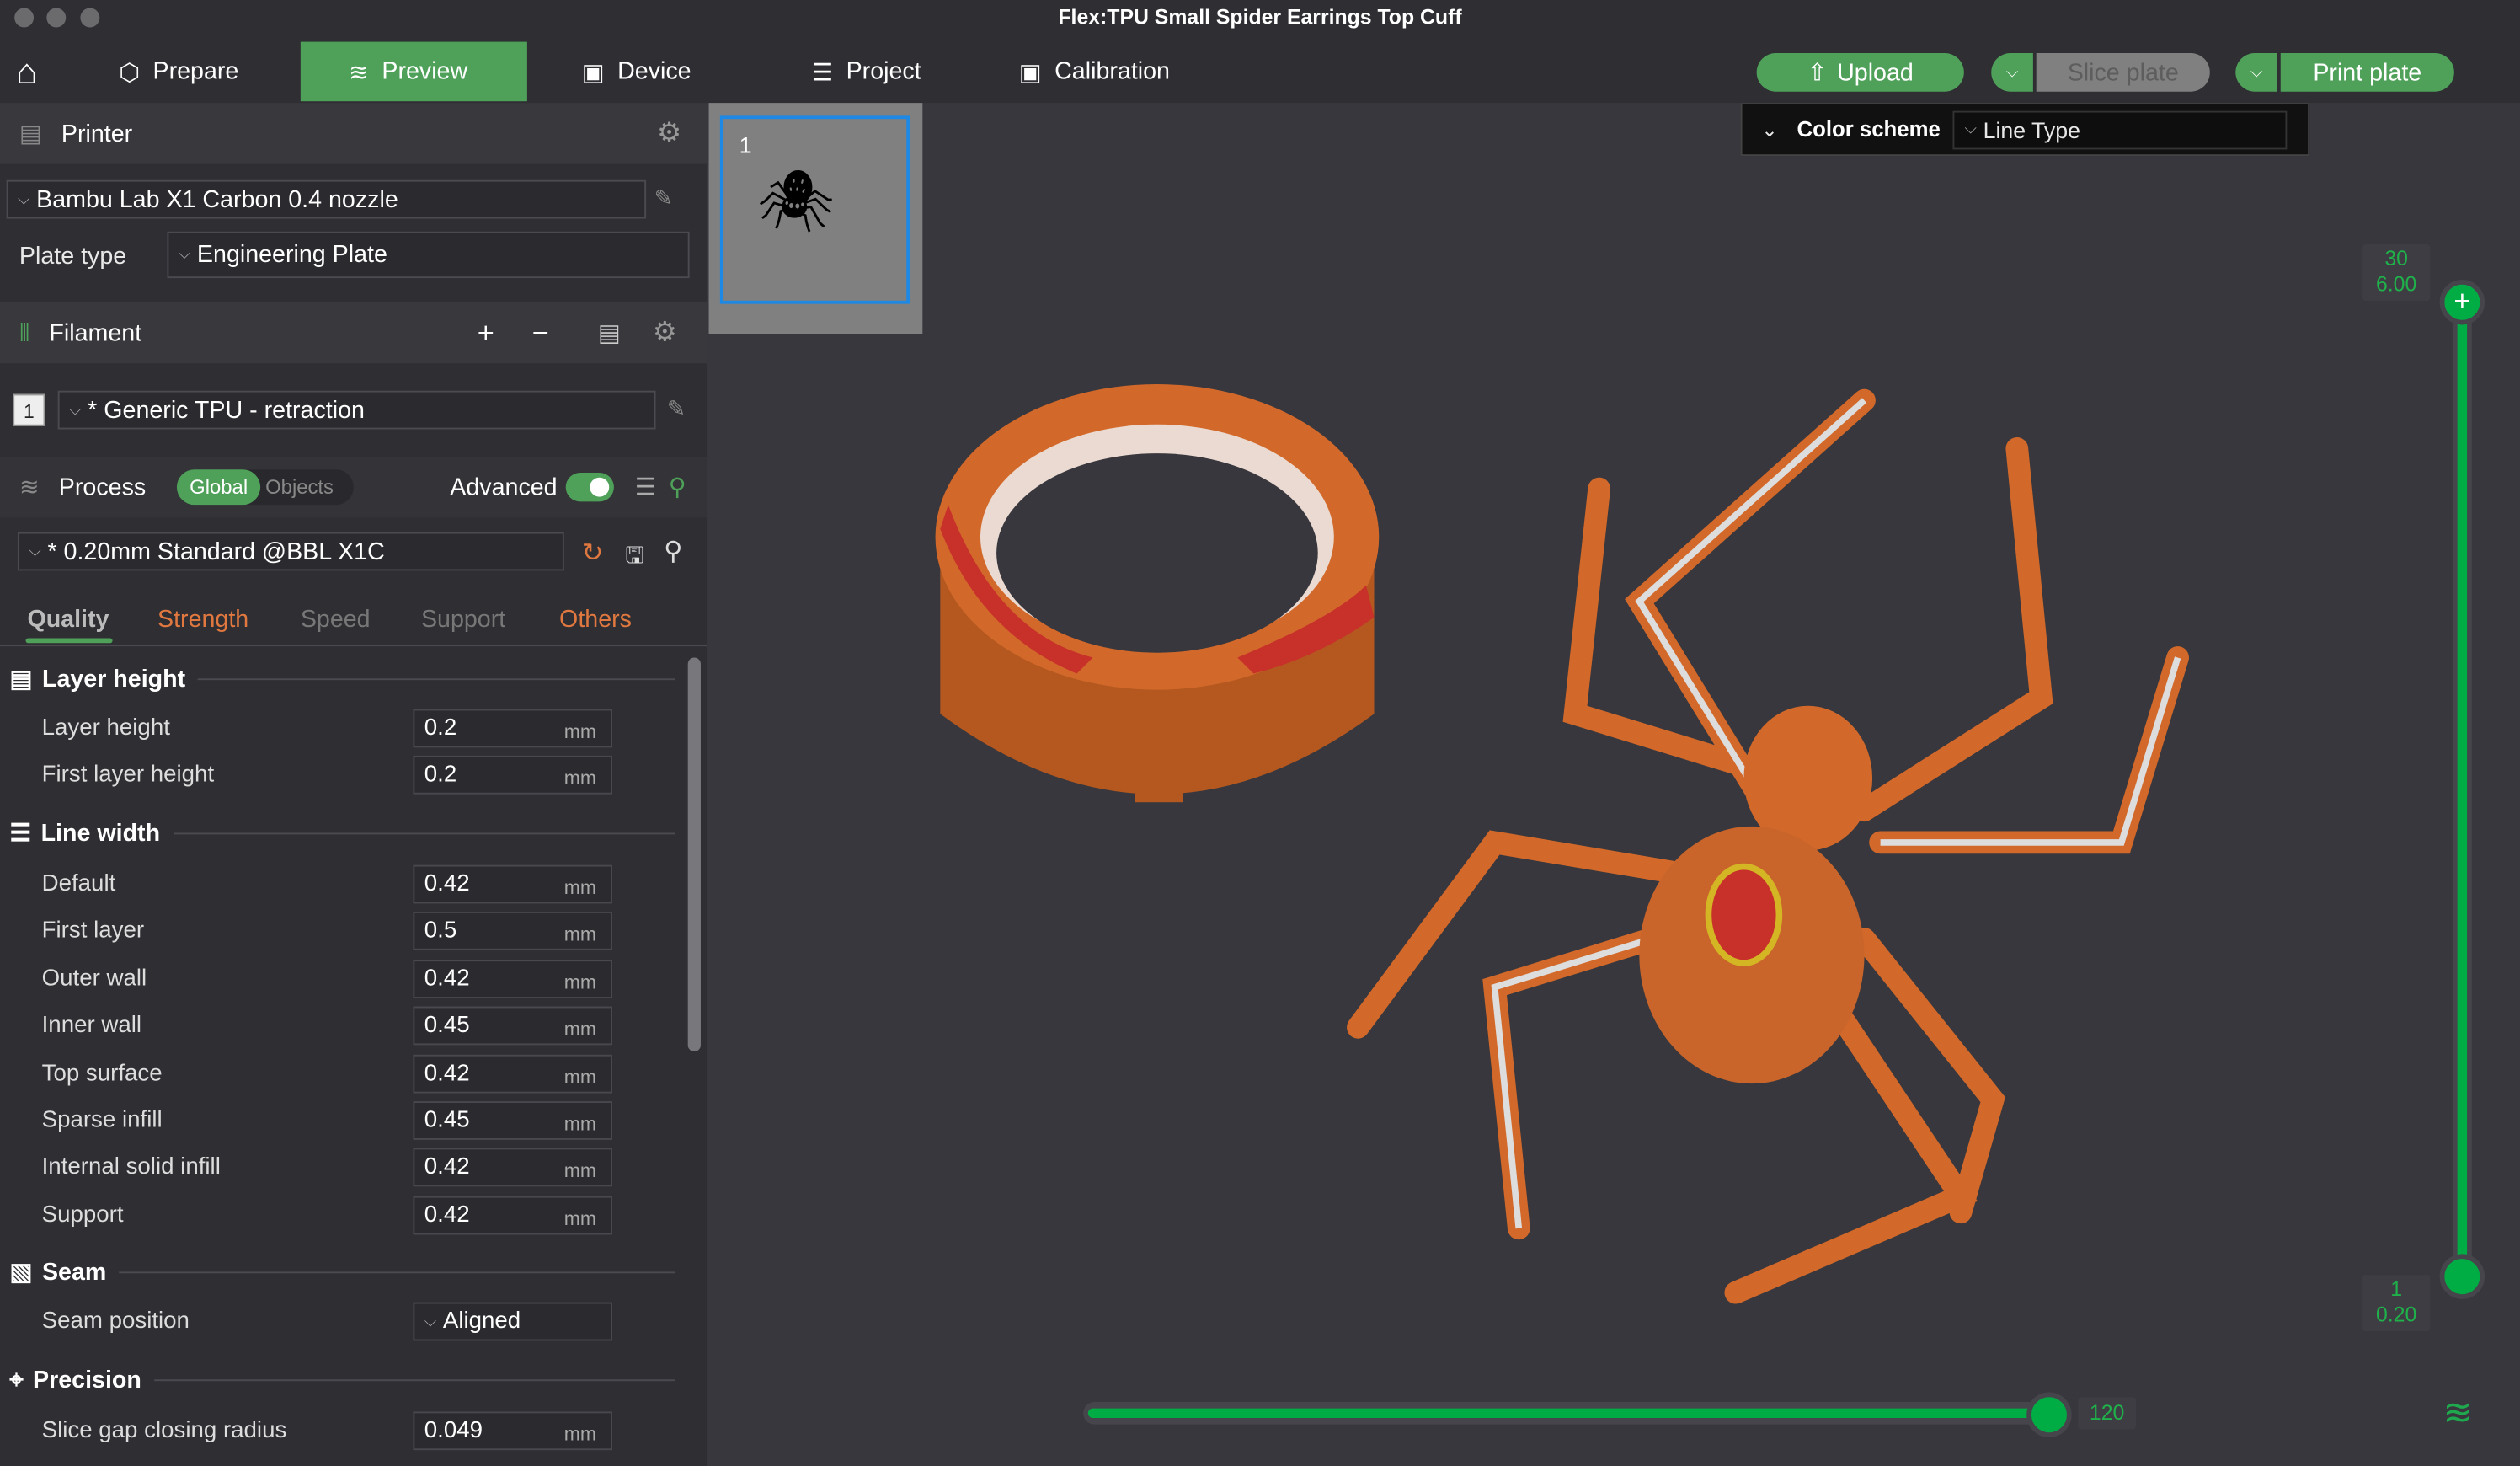 This screenshot has width=2520, height=1466. Describe the element at coordinates (1112, 71) in the screenshot. I see `tab-label: Calibration` at that location.